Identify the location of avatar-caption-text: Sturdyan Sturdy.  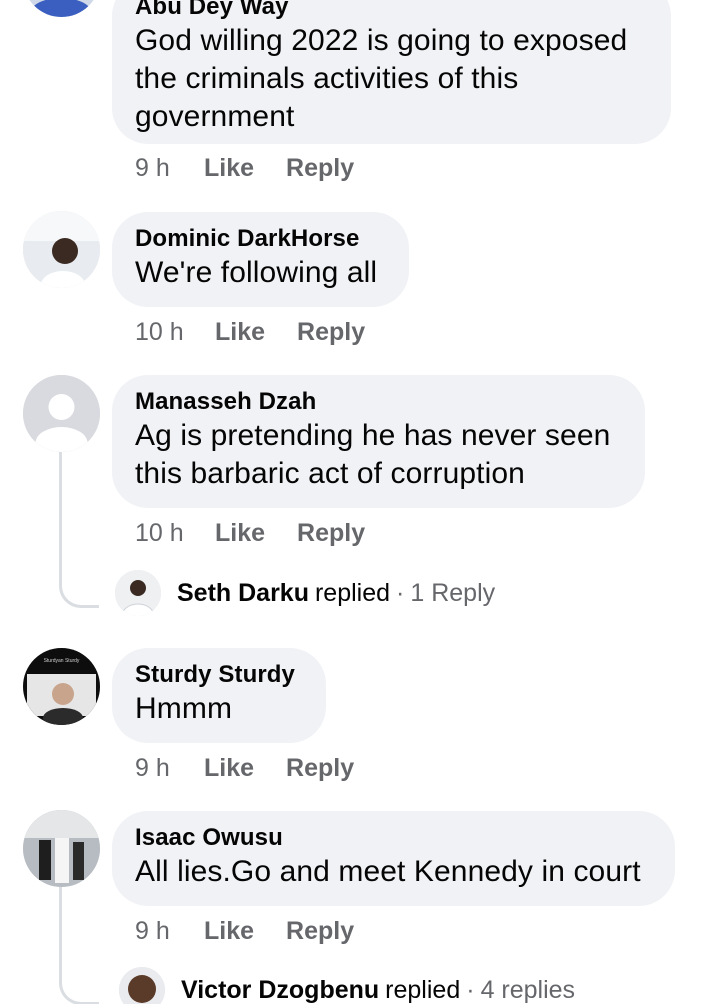
(62, 661).